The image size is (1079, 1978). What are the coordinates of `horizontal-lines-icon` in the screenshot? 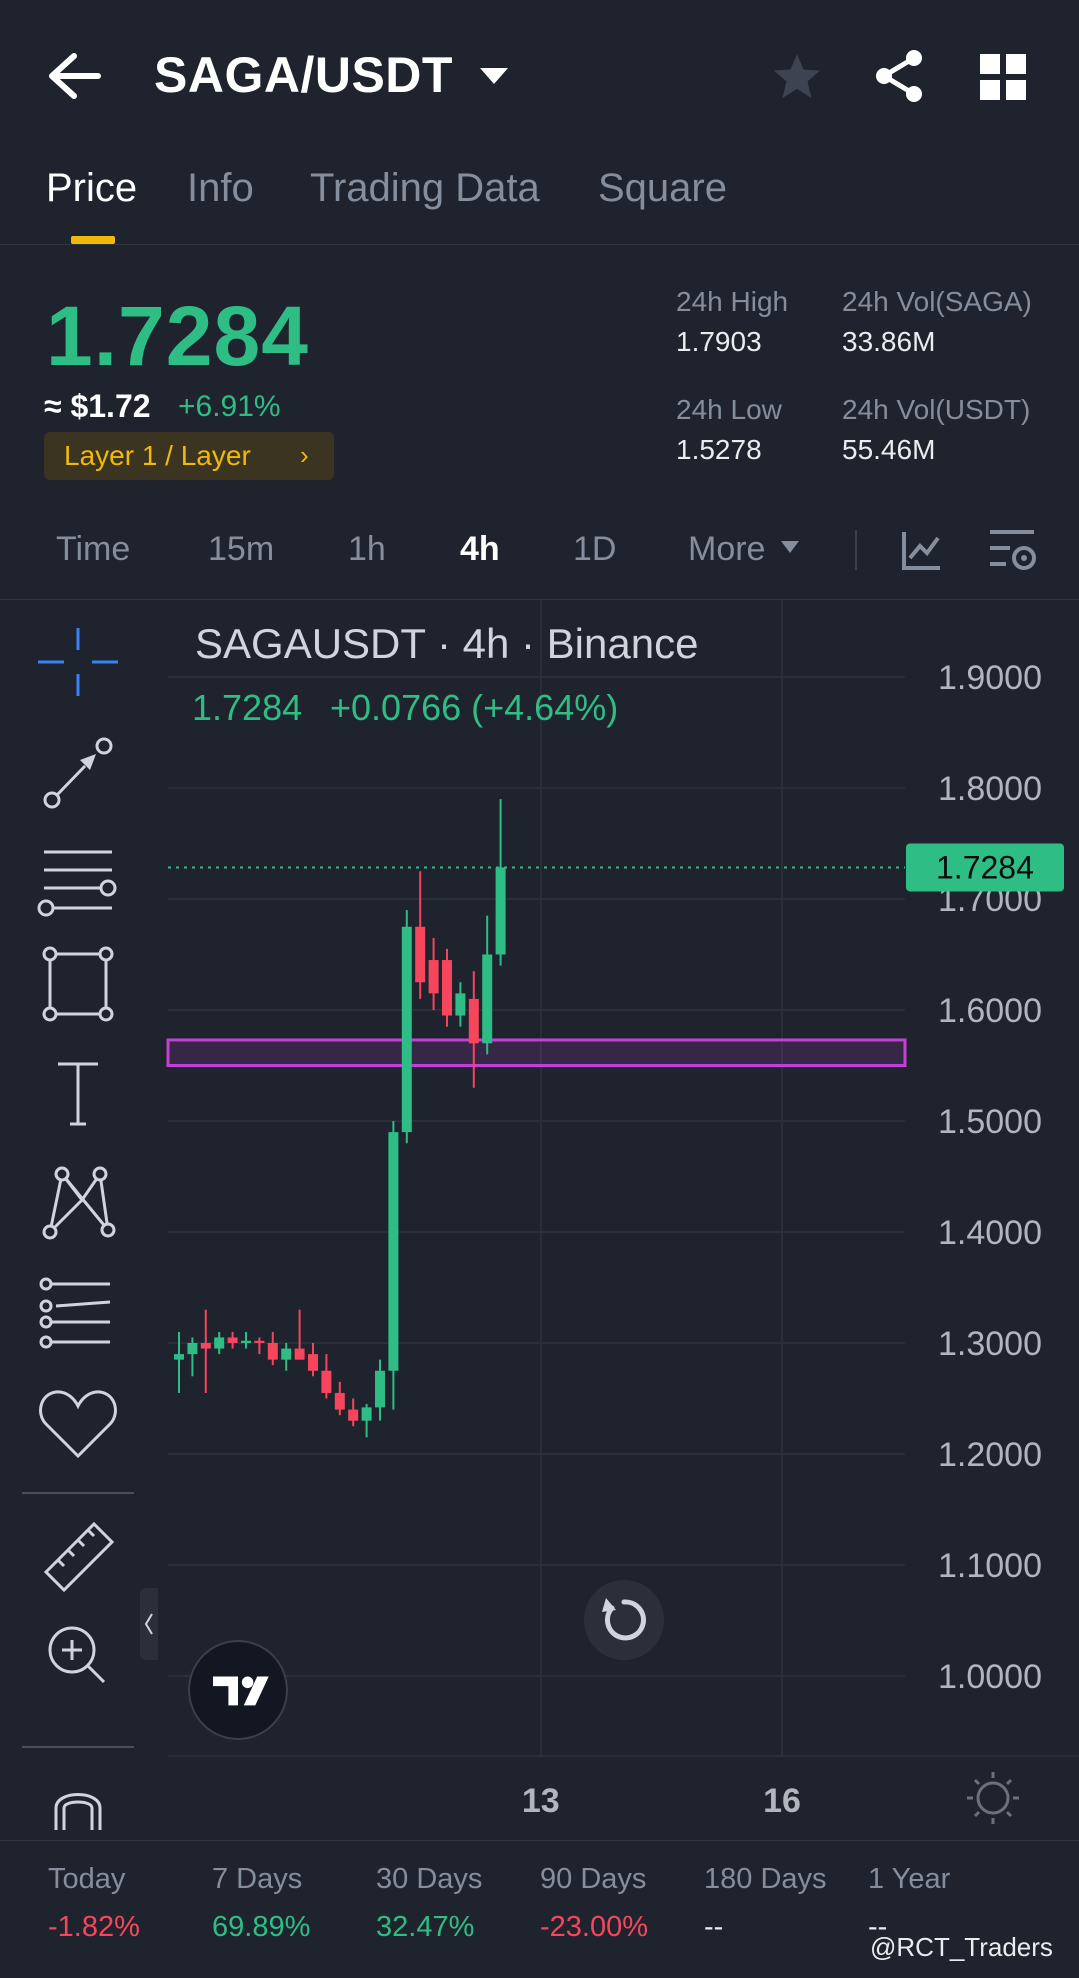 It's located at (78, 880).